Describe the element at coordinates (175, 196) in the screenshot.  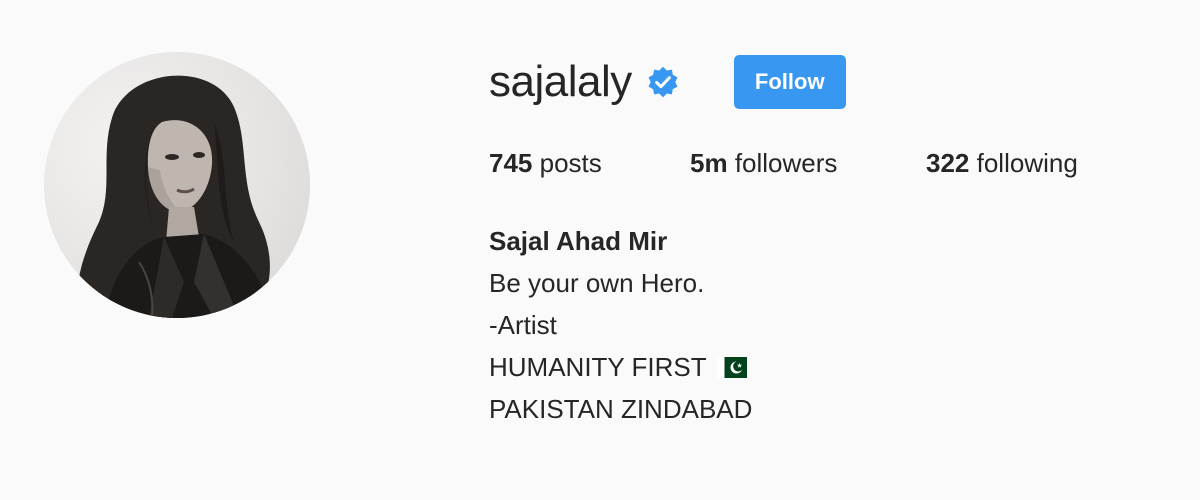
I see `avatar-photo` at that location.